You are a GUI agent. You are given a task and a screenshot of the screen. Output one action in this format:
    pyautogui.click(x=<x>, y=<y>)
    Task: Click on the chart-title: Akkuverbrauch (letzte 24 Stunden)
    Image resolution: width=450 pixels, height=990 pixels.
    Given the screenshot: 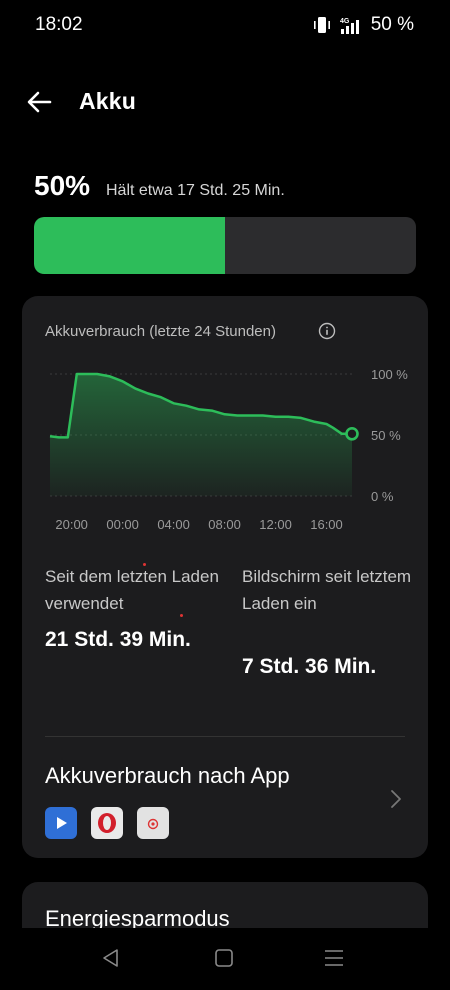 What is the action you would take?
    pyautogui.click(x=160, y=331)
    